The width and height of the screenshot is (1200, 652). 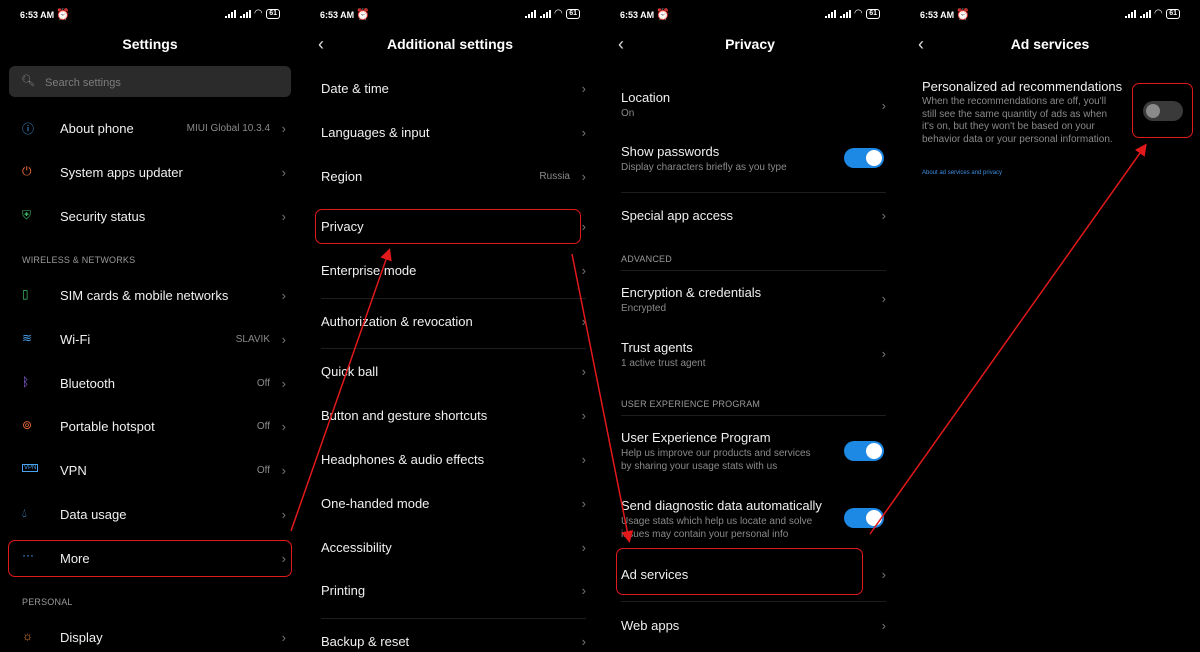 What do you see at coordinates (30, 468) in the screenshot?
I see `vpn-icon: VPN` at bounding box center [30, 468].